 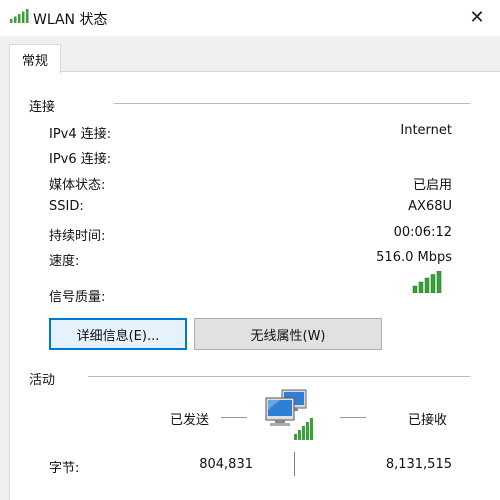 I want to click on speed-label: 速度:, so click(x=64, y=261).